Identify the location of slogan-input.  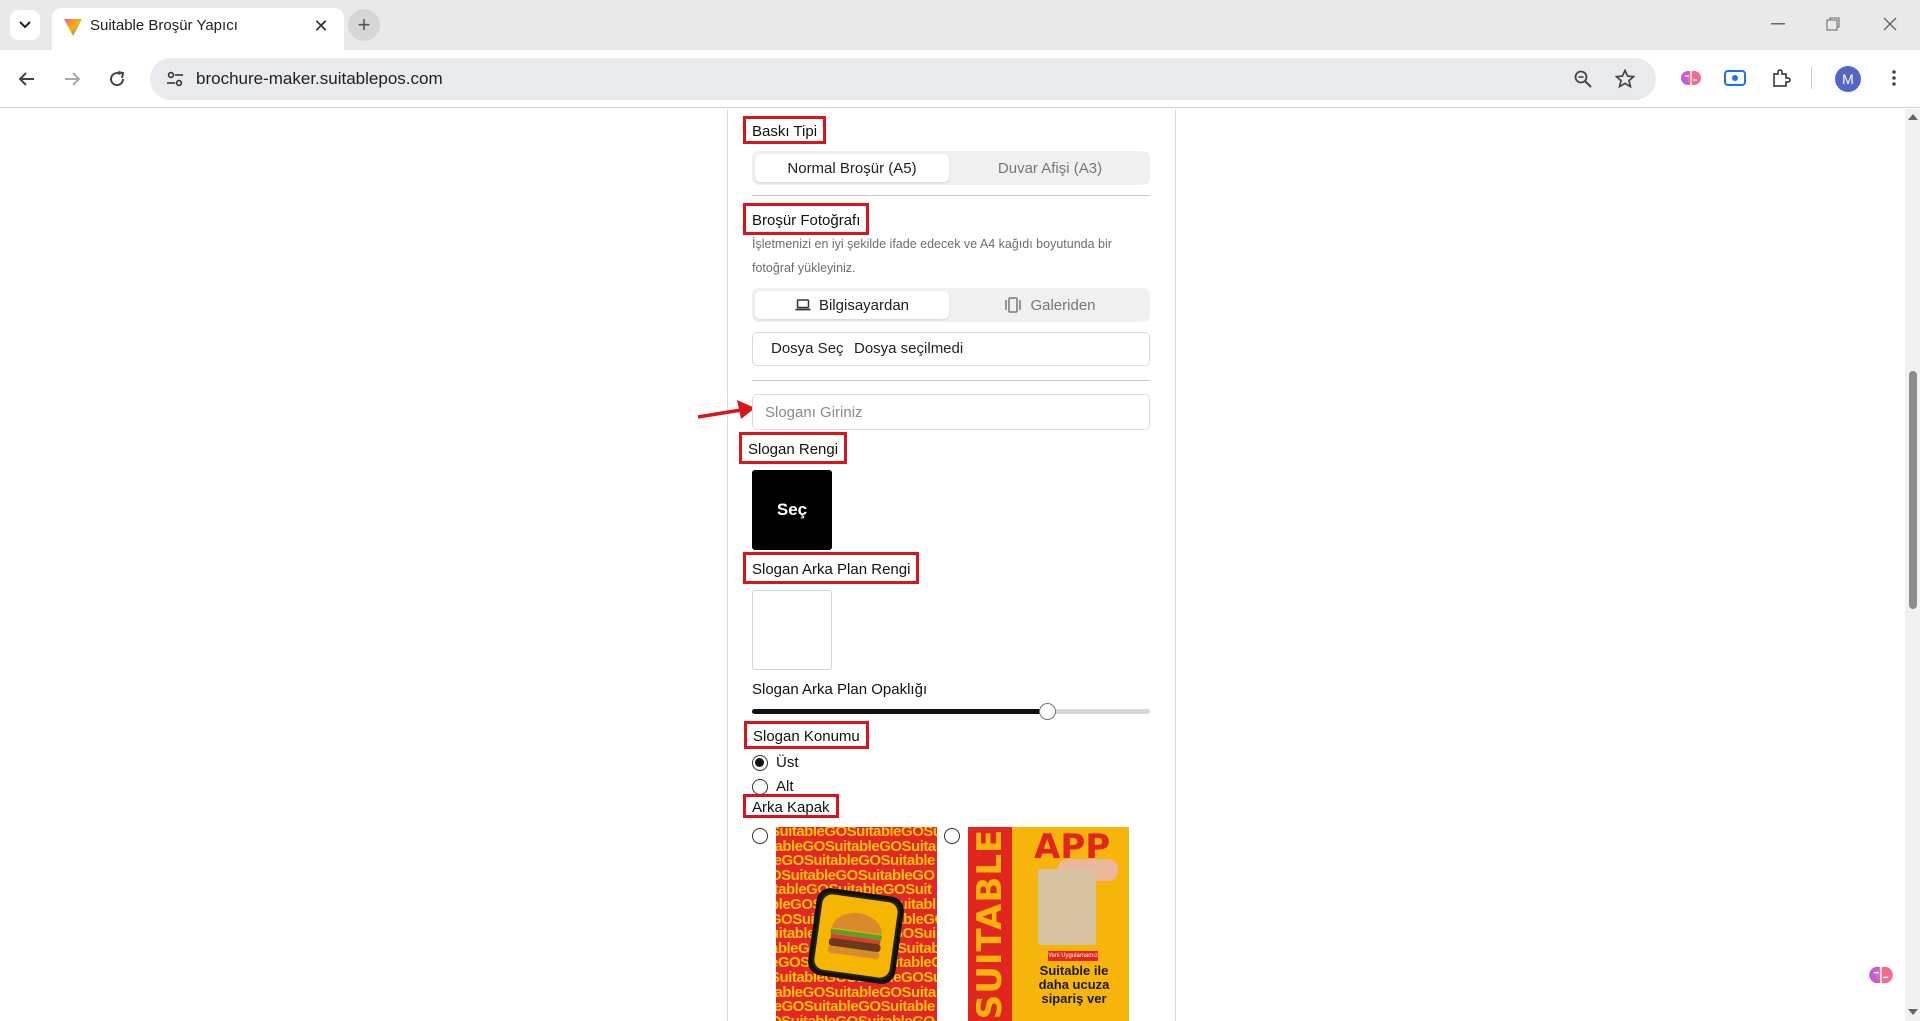
(951, 412).